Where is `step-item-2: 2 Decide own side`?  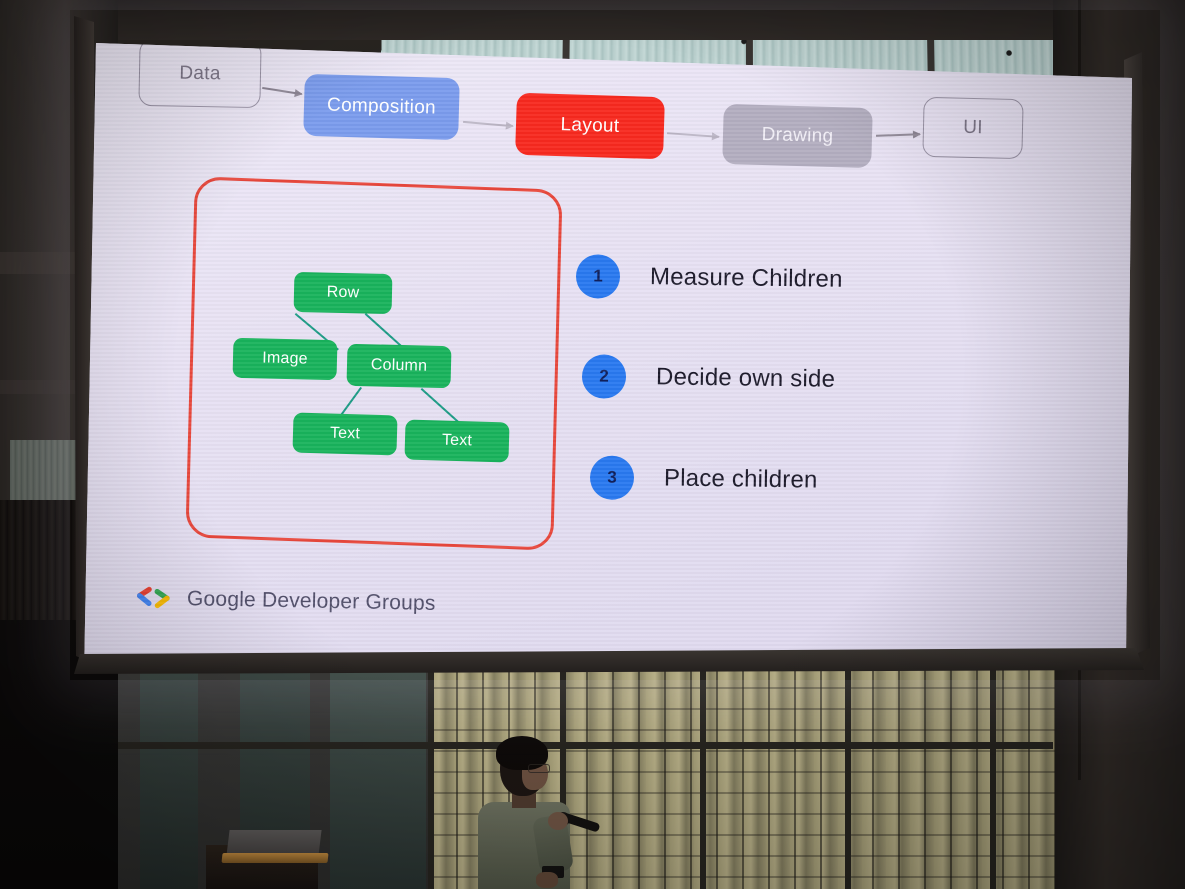 step-item-2: 2 Decide own side is located at coordinates (708, 378).